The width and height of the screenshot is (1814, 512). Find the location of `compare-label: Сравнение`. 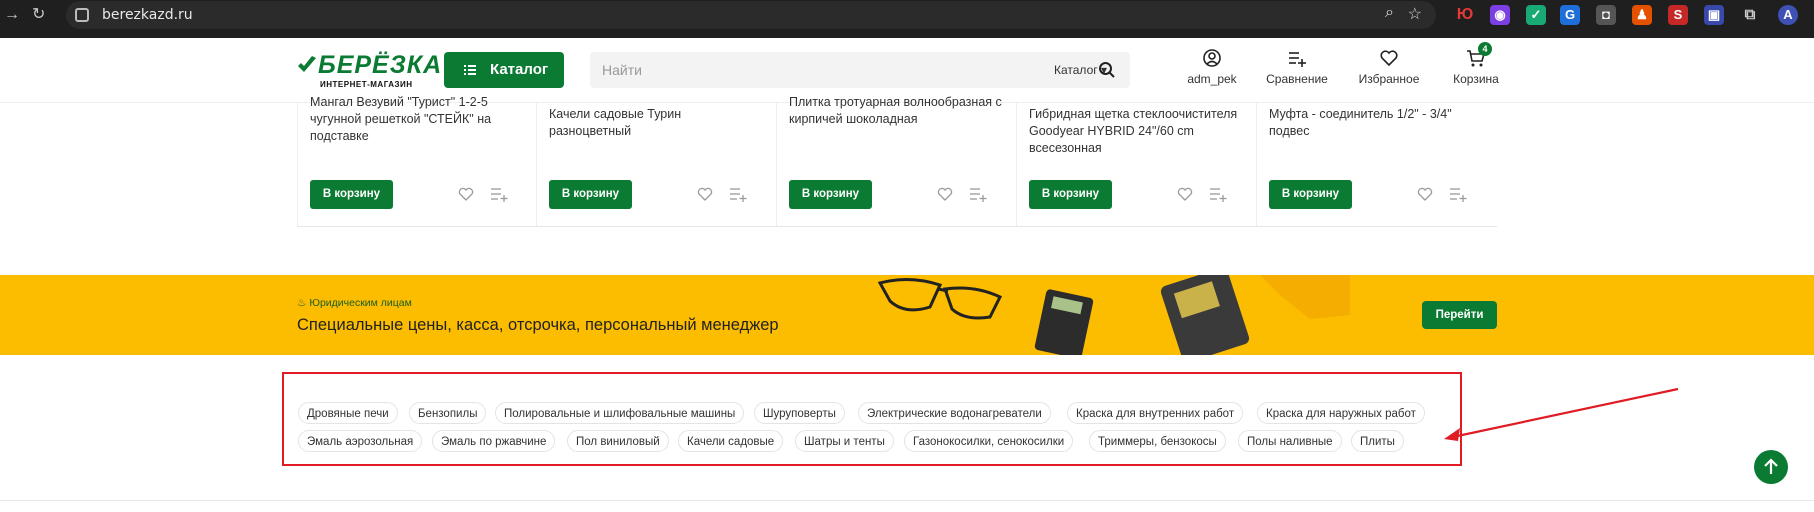

compare-label: Сравнение is located at coordinates (1297, 79).